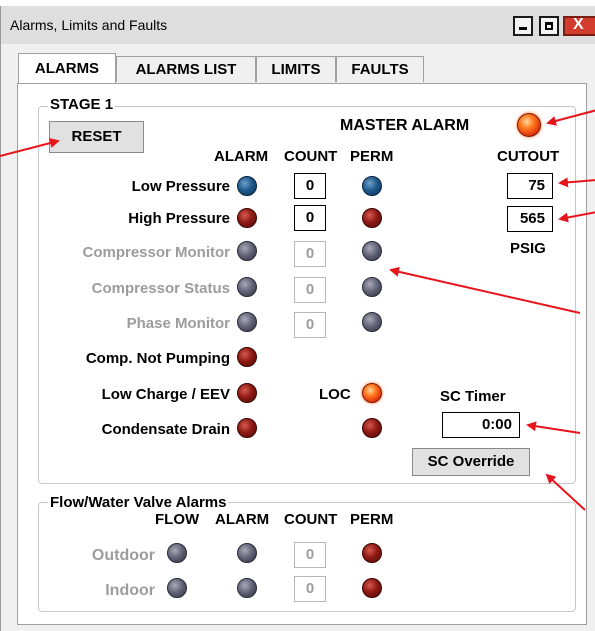 Image resolution: width=595 pixels, height=631 pixels. I want to click on comp-not-pumping-label: Comp. Not Pumping, so click(157, 358).